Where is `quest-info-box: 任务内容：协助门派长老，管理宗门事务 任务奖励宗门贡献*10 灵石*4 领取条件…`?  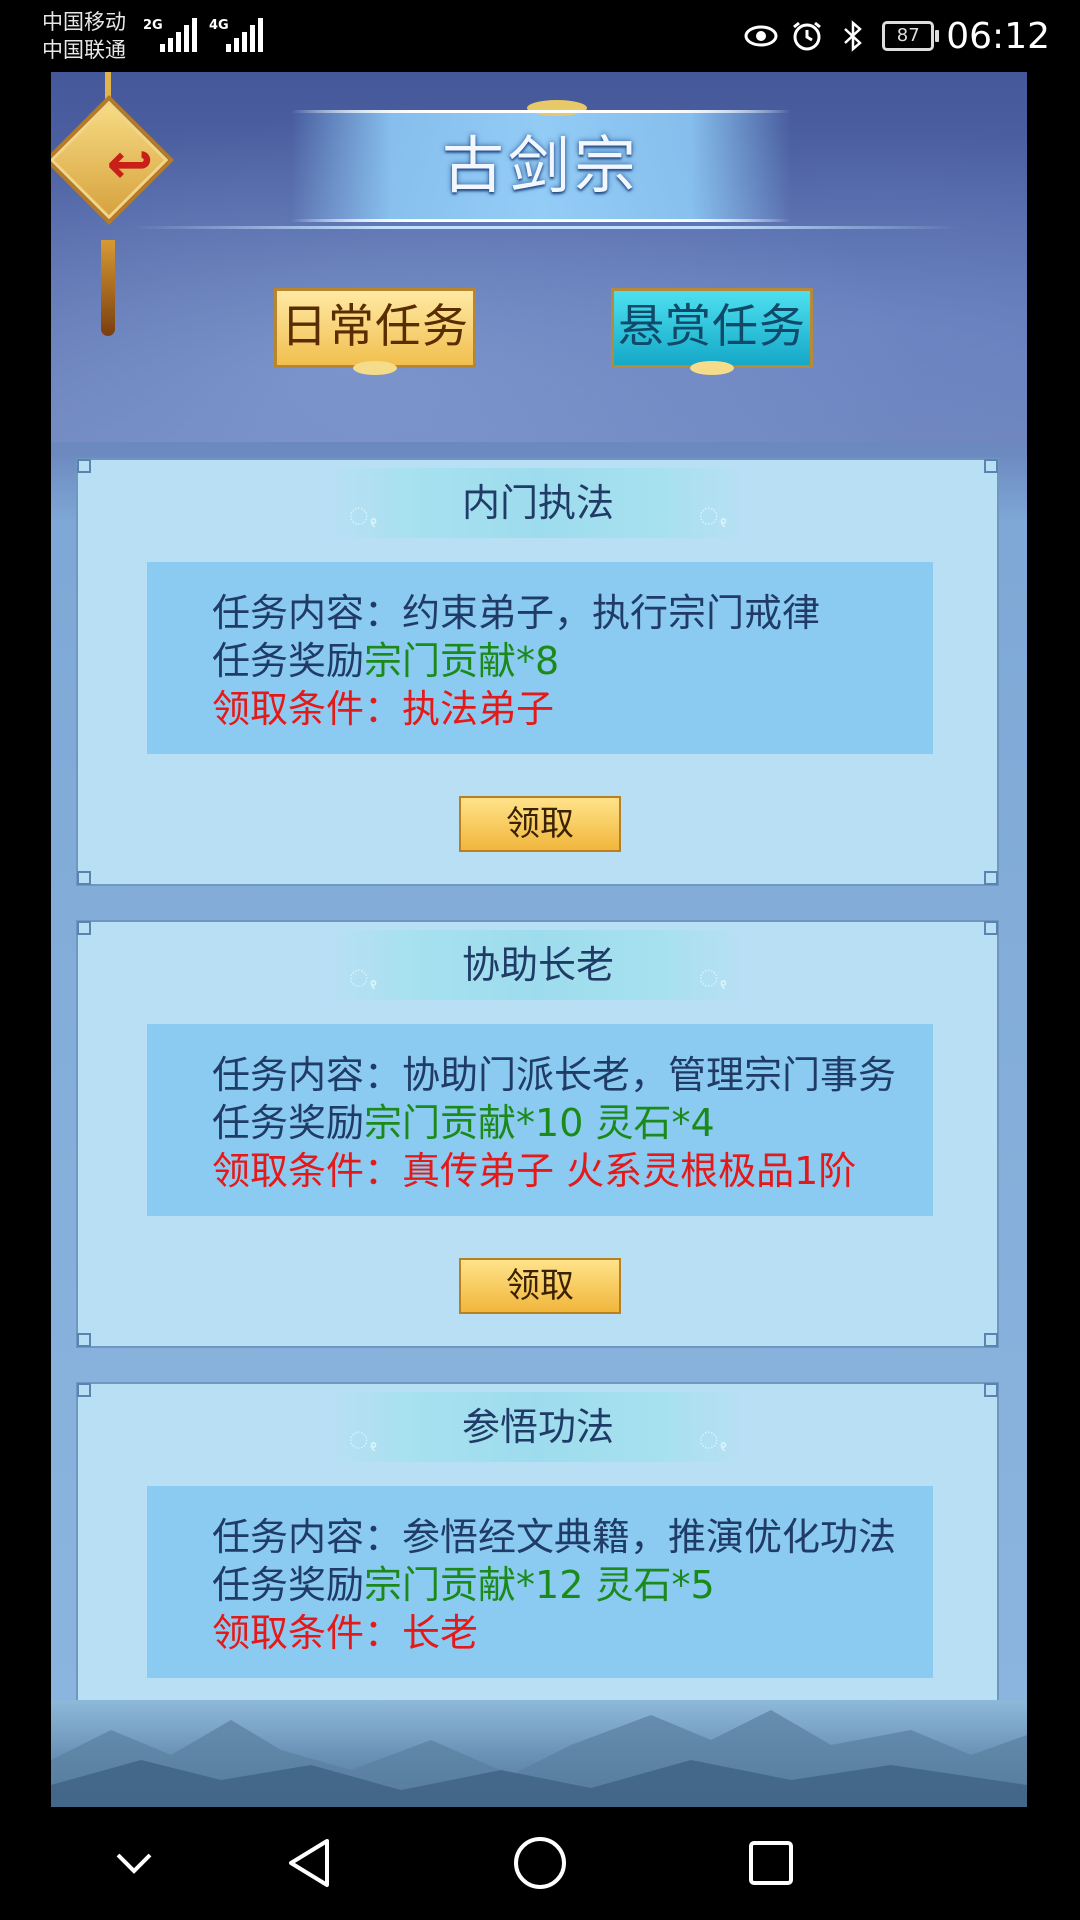 quest-info-box: 任务内容：协助门派长老，管理宗门事务 任务奖励宗门贡献*10 灵石*4 领取条件… is located at coordinates (540, 1120).